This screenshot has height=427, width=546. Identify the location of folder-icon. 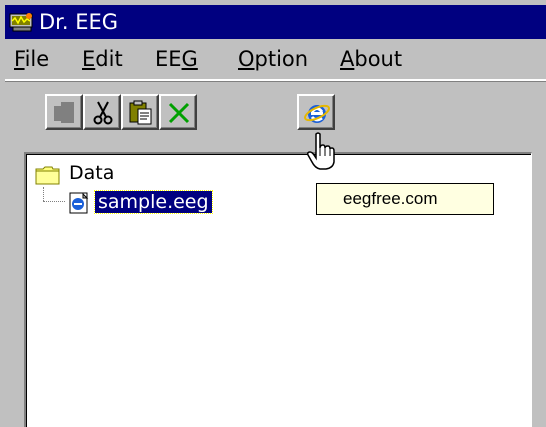
(48, 177).